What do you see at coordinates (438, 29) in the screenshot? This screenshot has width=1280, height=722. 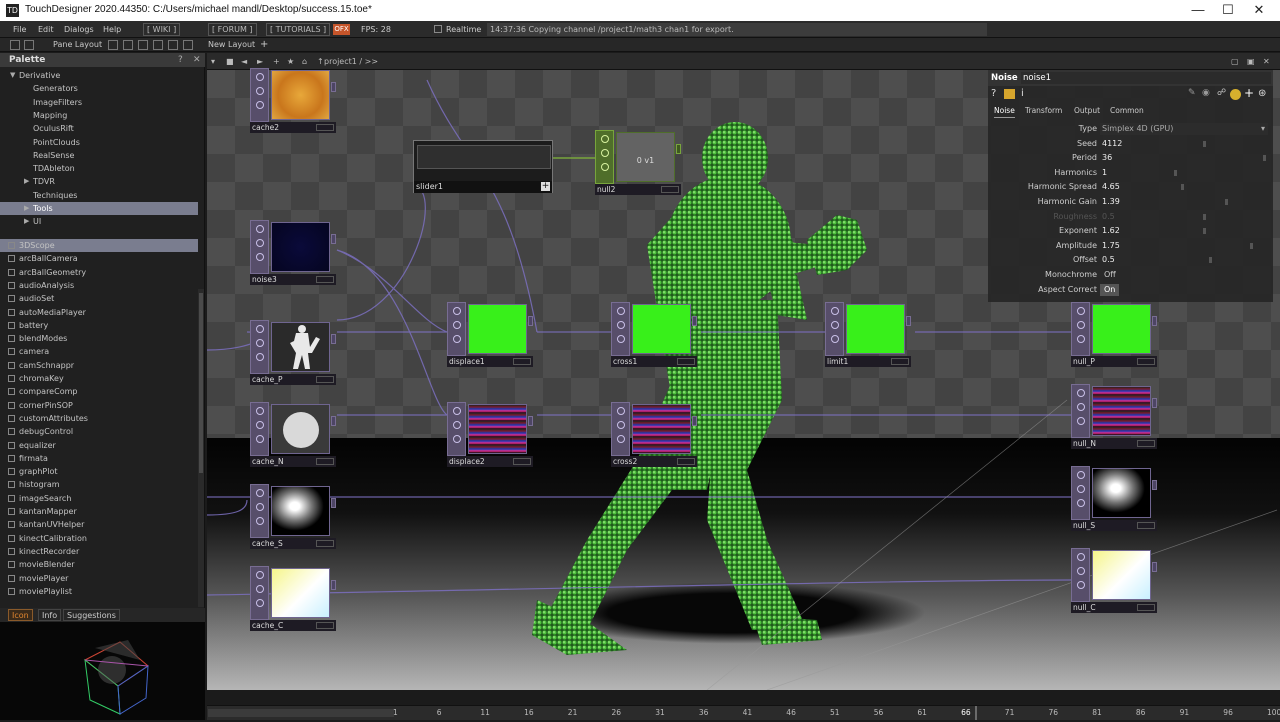 I see `realtime-checkbox` at bounding box center [438, 29].